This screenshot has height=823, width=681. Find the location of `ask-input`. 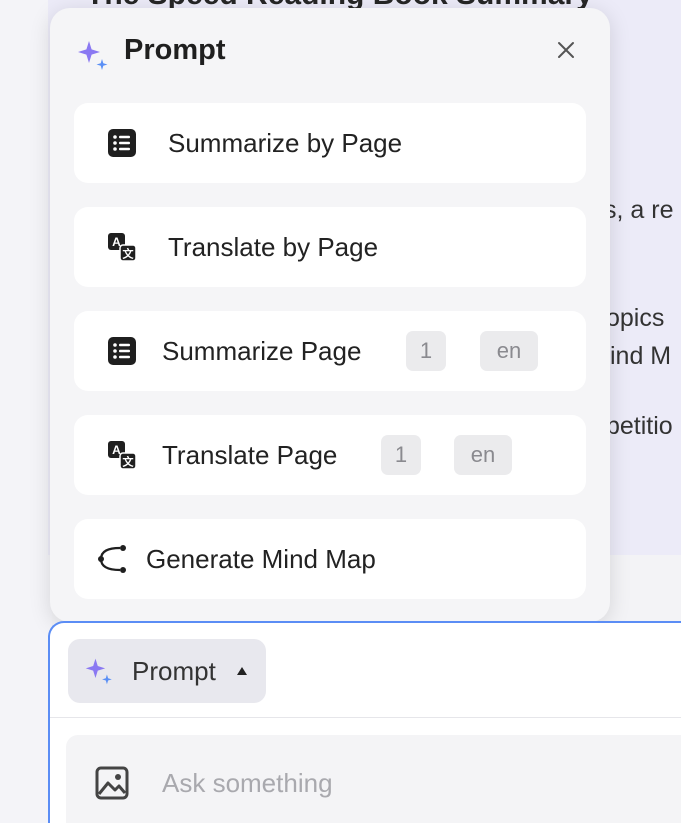

ask-input is located at coordinates (412, 783).